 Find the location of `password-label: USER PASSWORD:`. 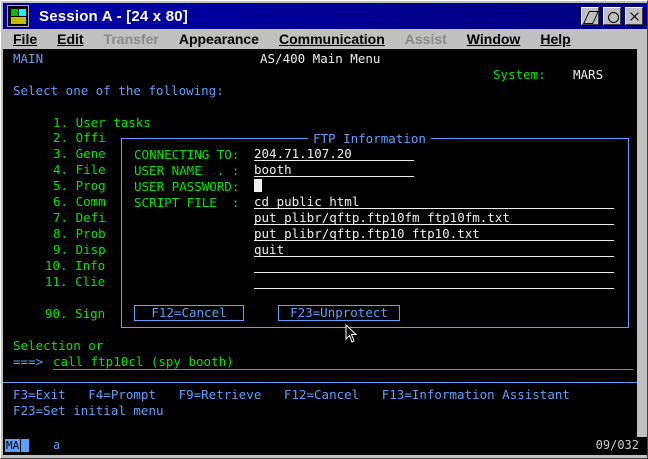

password-label: USER PASSWORD: is located at coordinates (187, 186).